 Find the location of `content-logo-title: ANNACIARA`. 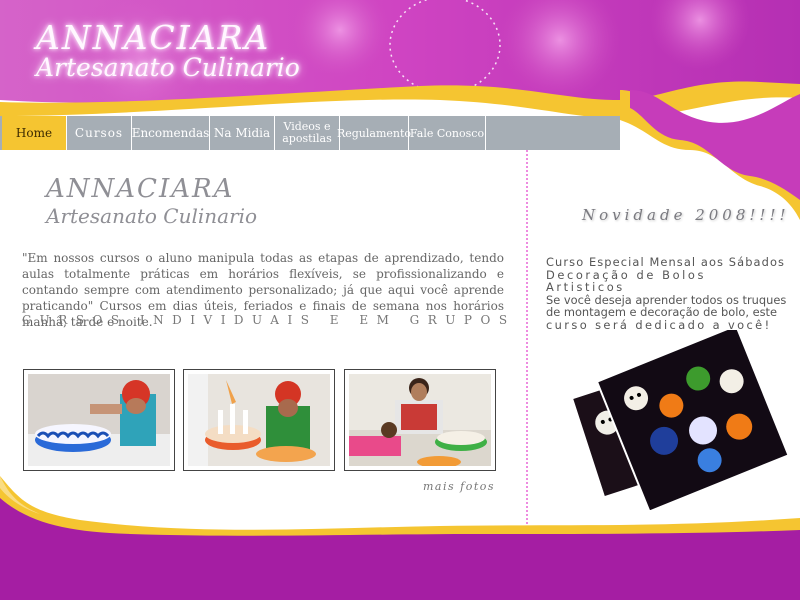

content-logo-title: ANNACIARA is located at coordinates (140, 189).